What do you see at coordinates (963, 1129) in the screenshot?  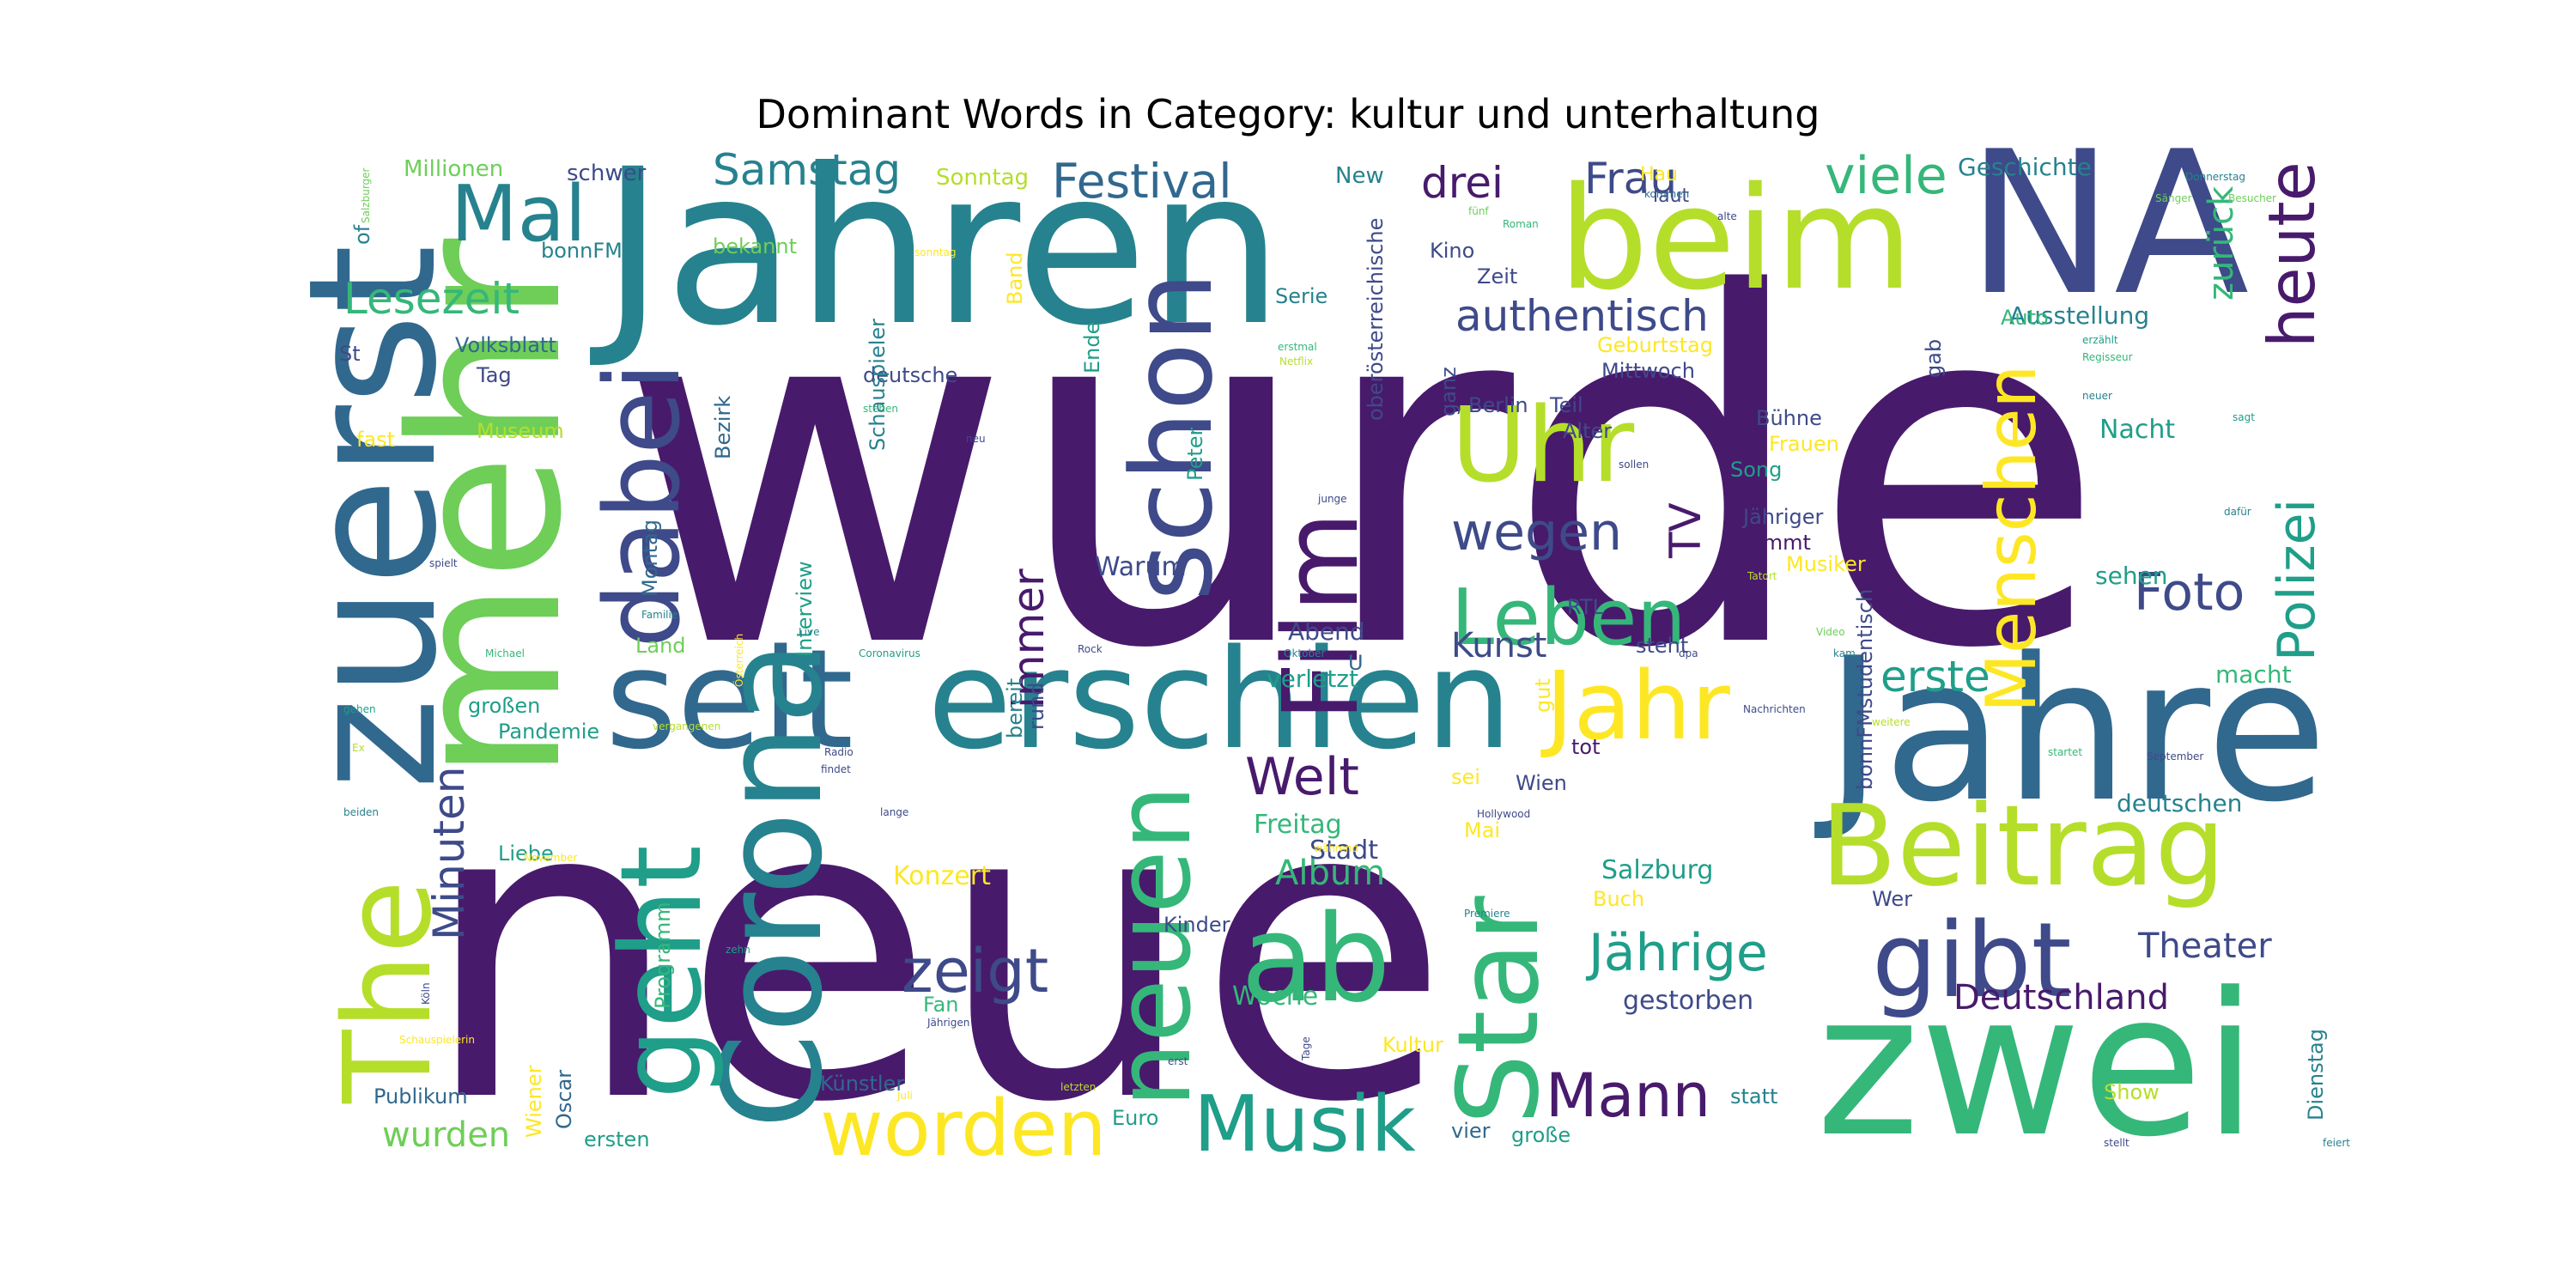 I see `word-worden: worden` at bounding box center [963, 1129].